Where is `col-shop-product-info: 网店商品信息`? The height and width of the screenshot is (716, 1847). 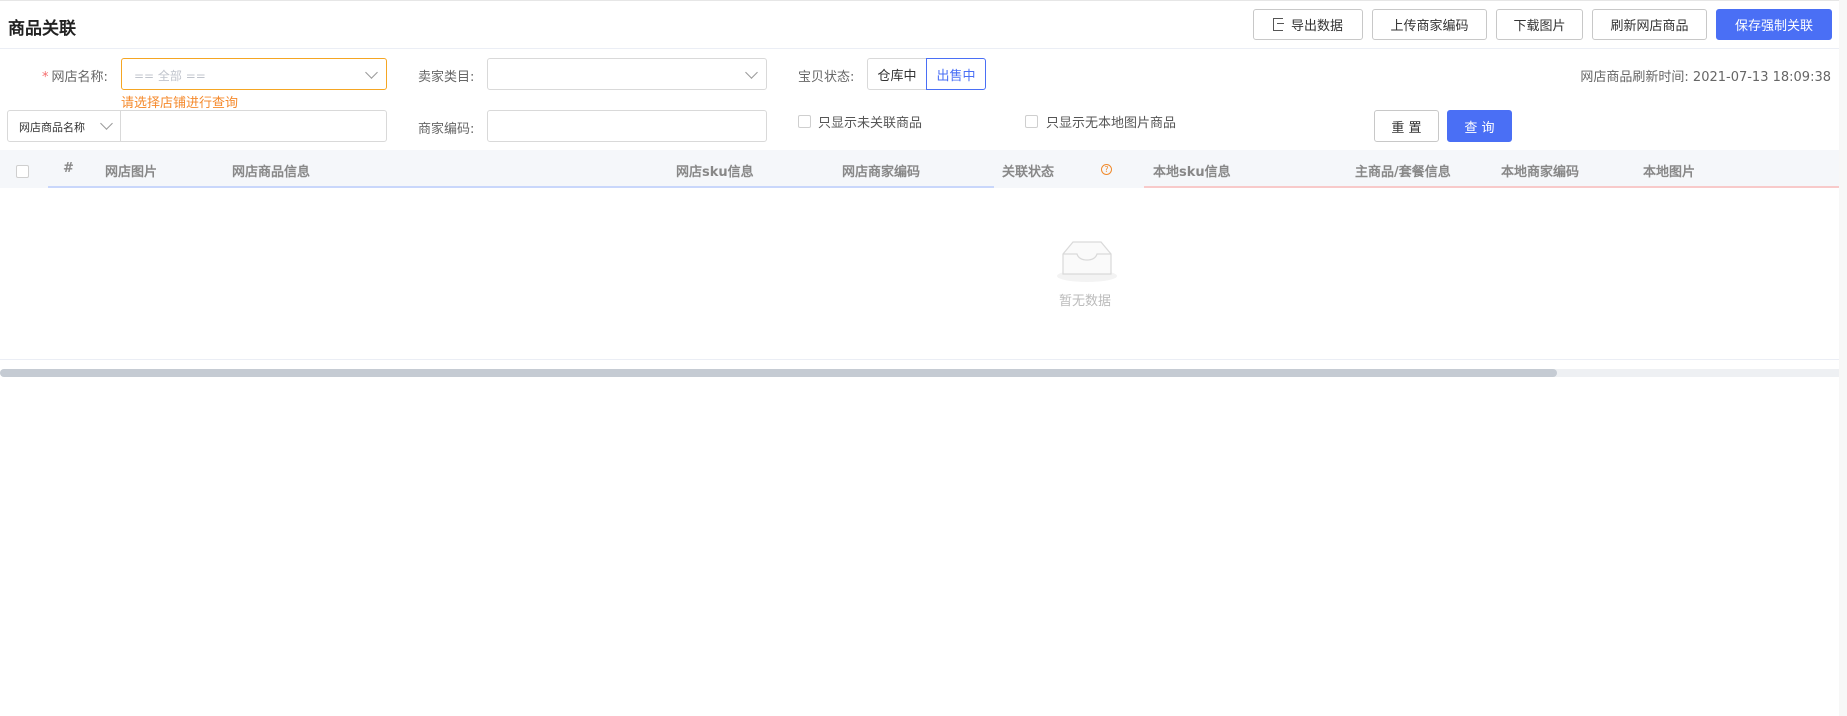 col-shop-product-info: 网店商品信息 is located at coordinates (271, 172).